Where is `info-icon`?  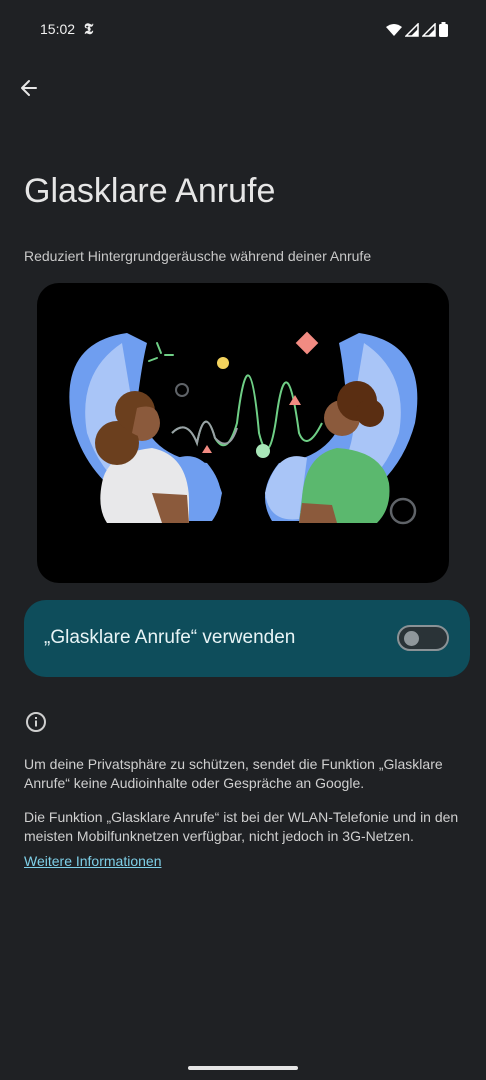 info-icon is located at coordinates (36, 722).